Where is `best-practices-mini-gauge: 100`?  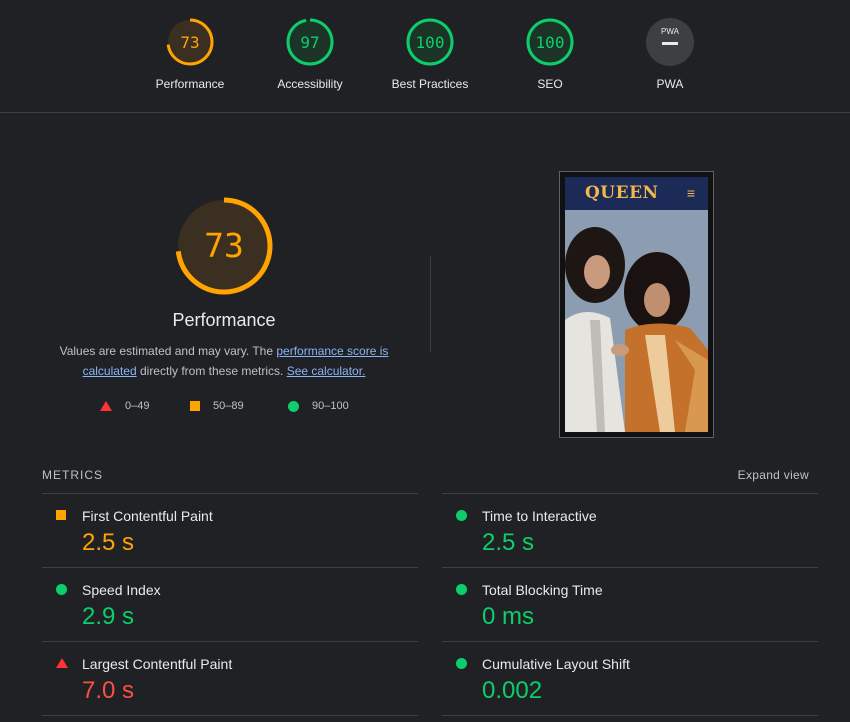
best-practices-mini-gauge: 100 is located at coordinates (430, 42).